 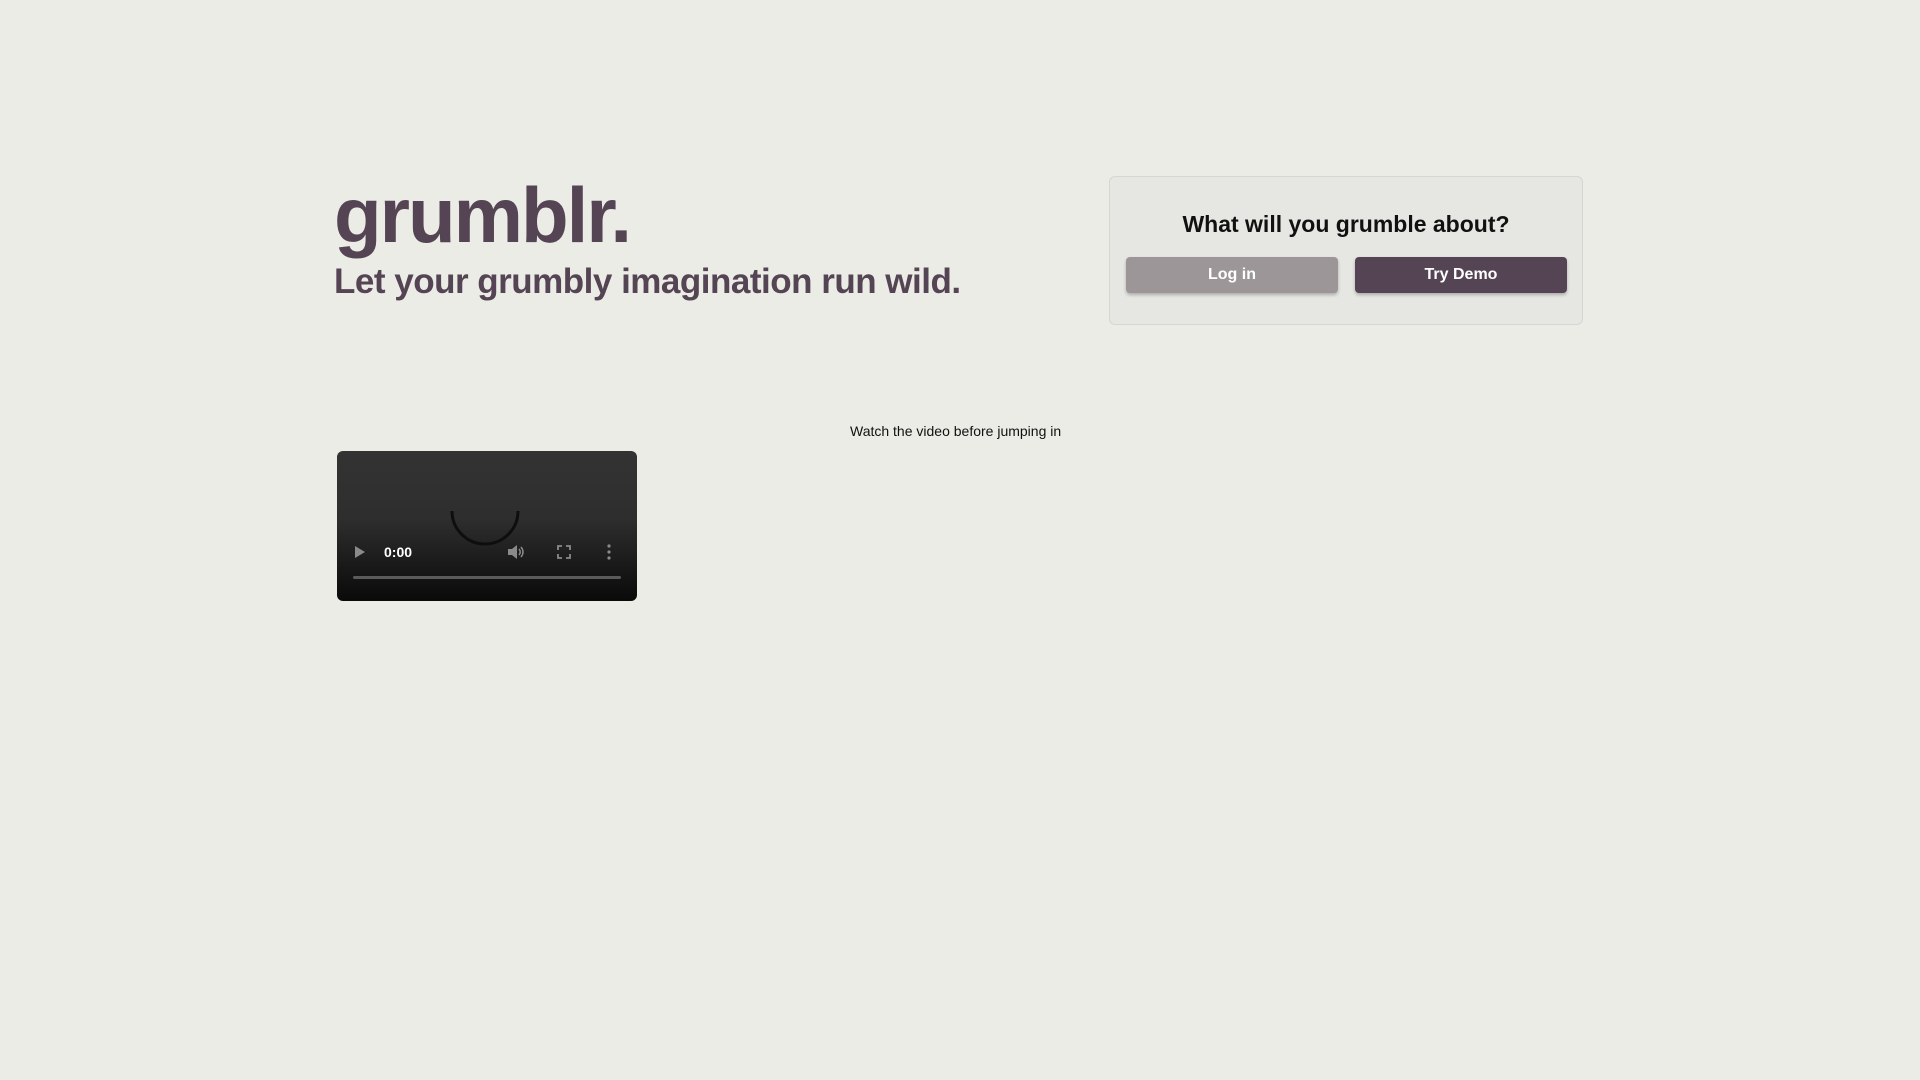 I want to click on video-caption: Watch the video before jumping in, so click(x=956, y=431).